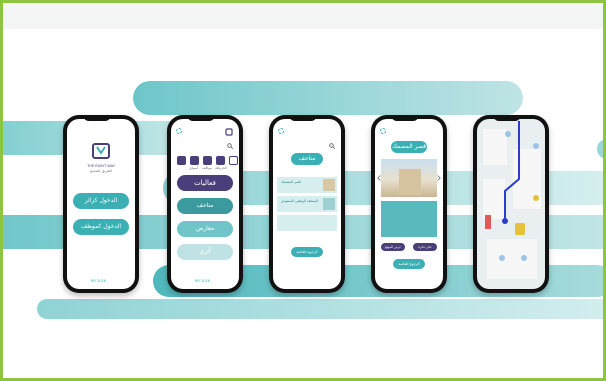 Image resolution: width=606 pixels, height=381 pixels. I want to click on events-button: فعاليات, so click(205, 183).